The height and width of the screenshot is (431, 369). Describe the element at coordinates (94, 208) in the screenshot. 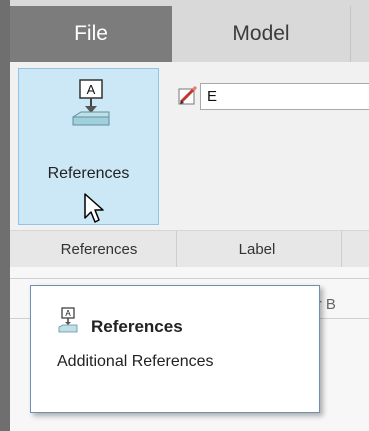

I see `cursor-icon` at that location.